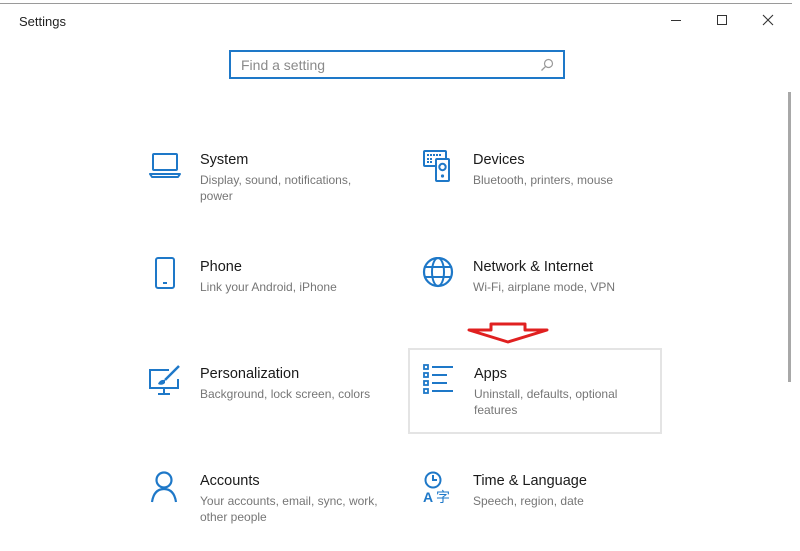 This screenshot has width=800, height=551. I want to click on maximize-icon, so click(722, 20).